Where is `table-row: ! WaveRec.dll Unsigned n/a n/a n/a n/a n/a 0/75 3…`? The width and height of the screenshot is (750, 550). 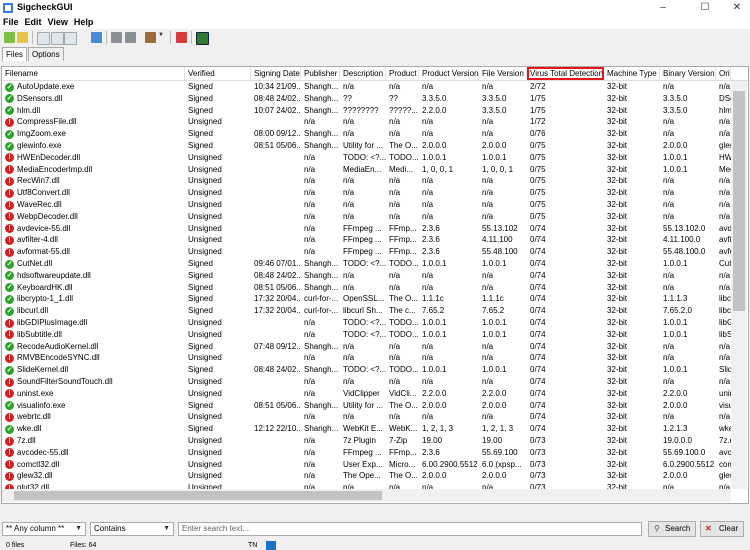 table-row: ! WaveRec.dll Unsigned n/a n/a n/a n/a n/a 0/75 3… is located at coordinates (375, 205).